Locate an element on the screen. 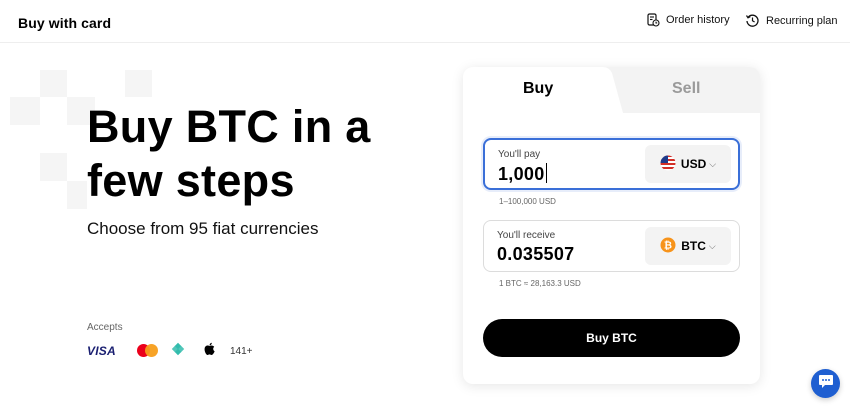  chat-button is located at coordinates (825, 383).